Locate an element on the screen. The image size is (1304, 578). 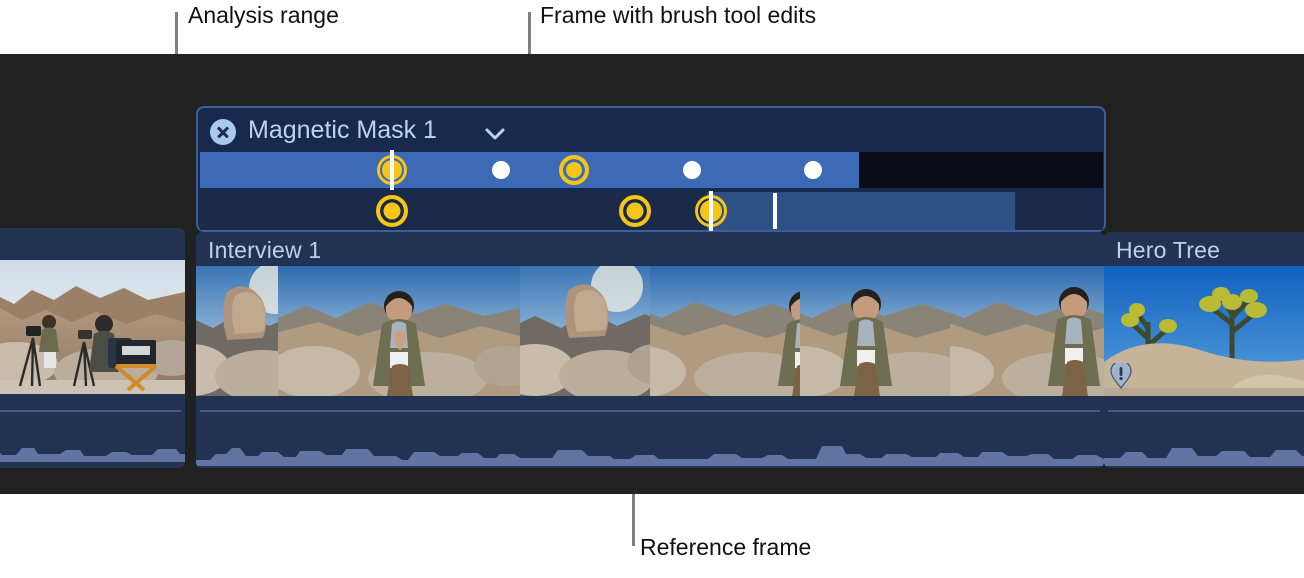
callout-analysis-range: Analysis range is located at coordinates (263, 15).